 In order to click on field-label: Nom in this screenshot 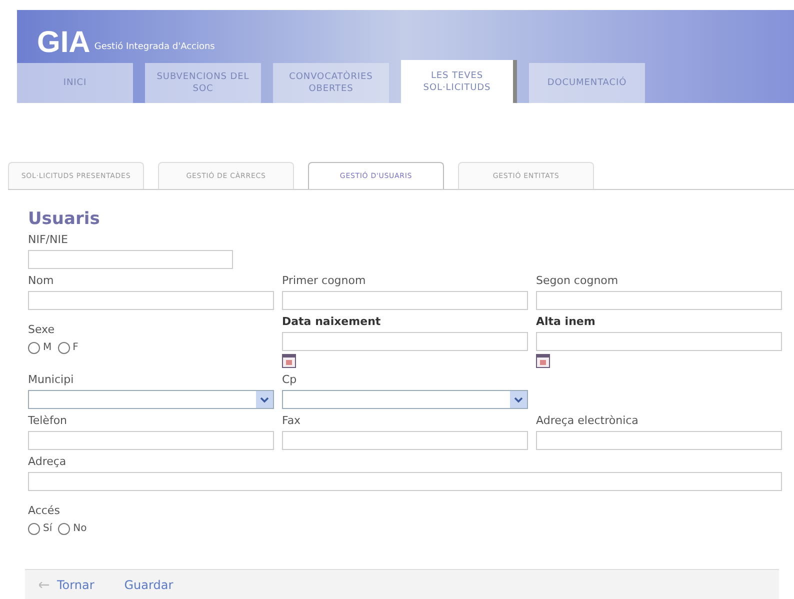, I will do `click(41, 281)`.